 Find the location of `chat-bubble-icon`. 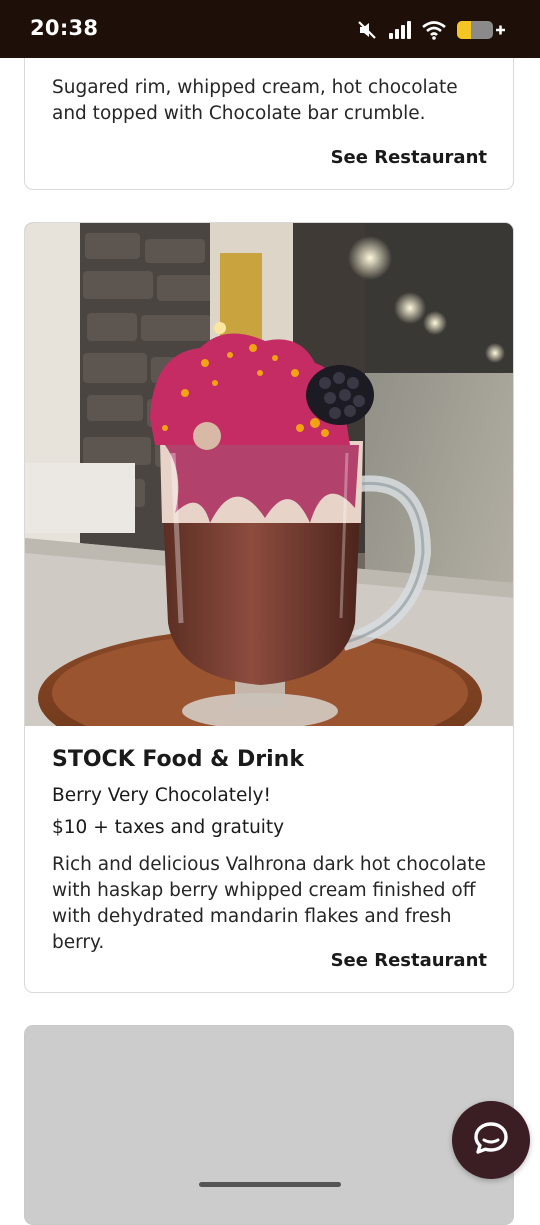

chat-bubble-icon is located at coordinates (491, 1140).